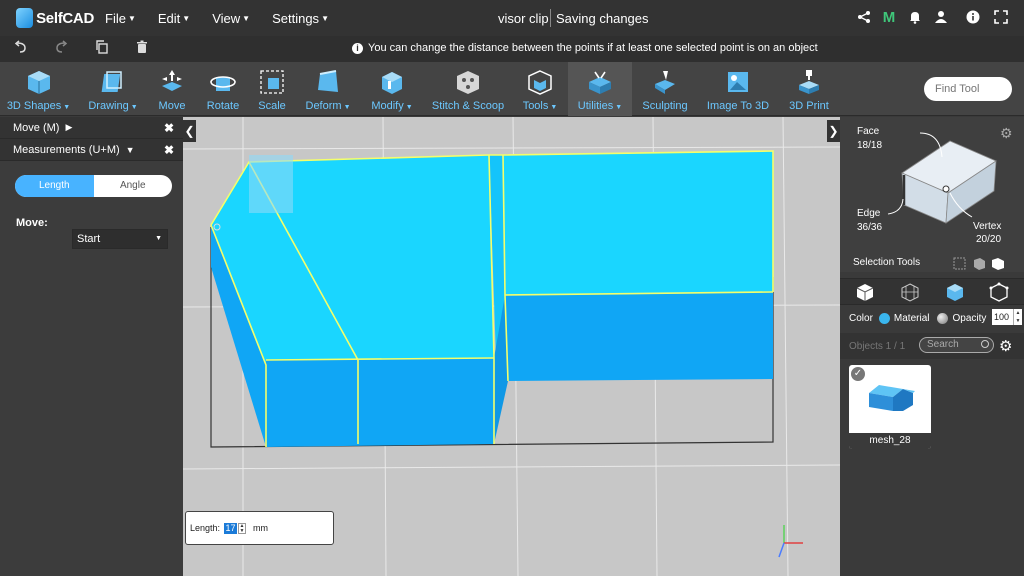 This screenshot has height=576, width=1024. Describe the element at coordinates (102, 49) in the screenshot. I see `copy-icon` at that location.